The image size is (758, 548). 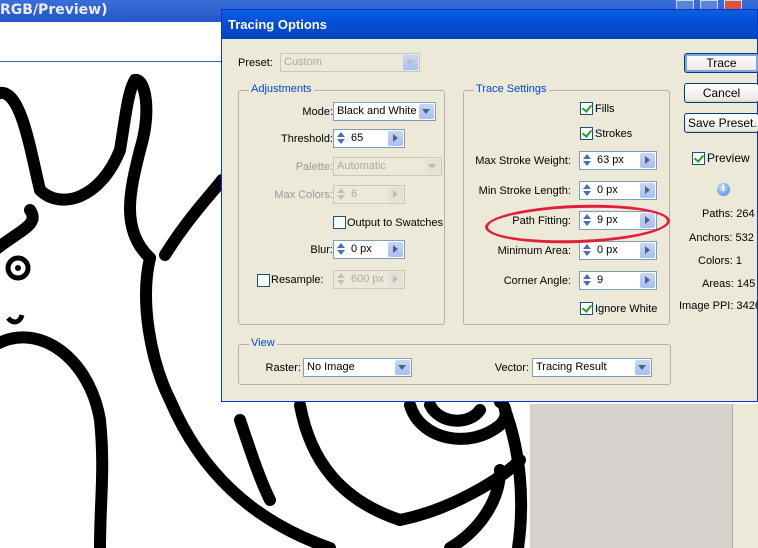 What do you see at coordinates (297, 280) in the screenshot?
I see `resample-label: Resample:` at bounding box center [297, 280].